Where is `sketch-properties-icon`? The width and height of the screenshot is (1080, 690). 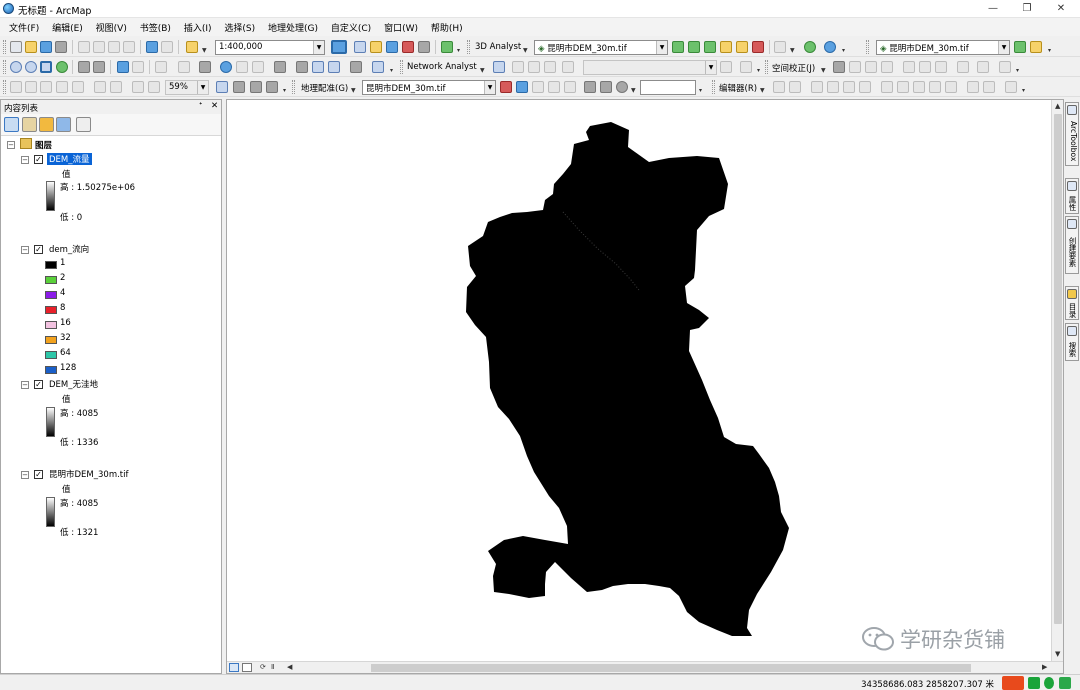
sketch-properties-icon is located at coordinates (989, 87).